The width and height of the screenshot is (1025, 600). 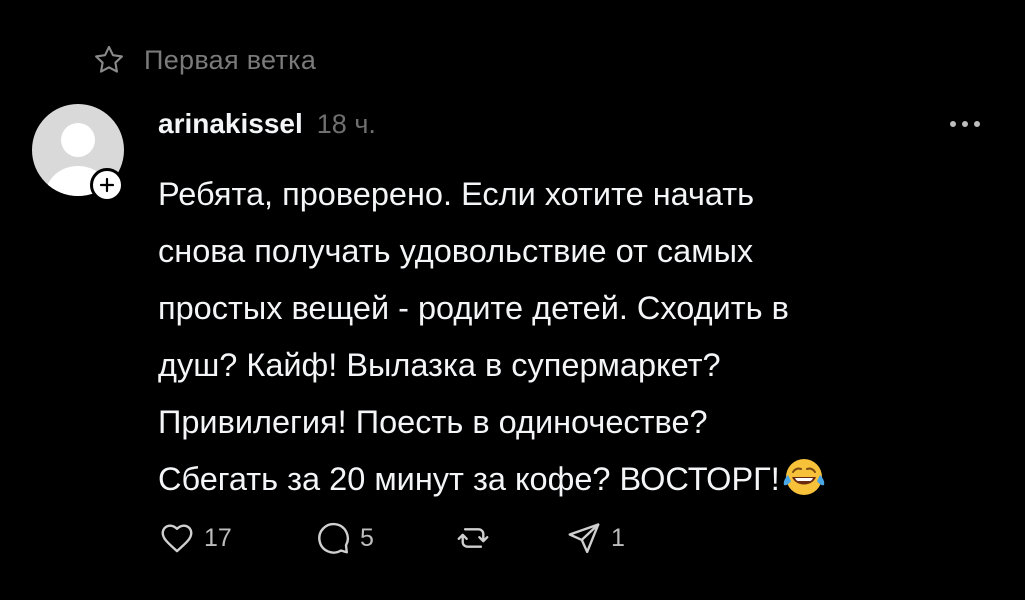 I want to click on face-with-tears-of-joy-icon, so click(x=804, y=477).